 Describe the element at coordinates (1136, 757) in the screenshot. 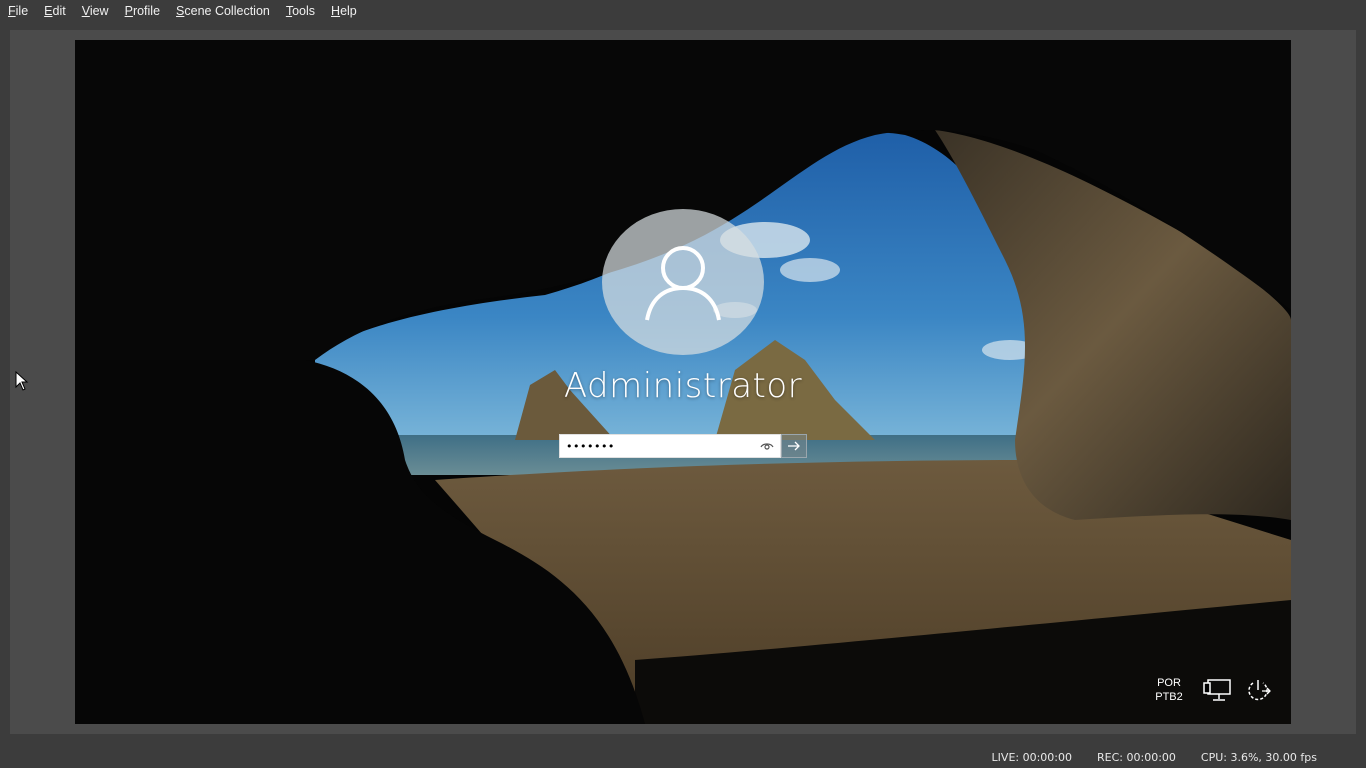

I see `rec-status: REC: 00:00:00` at that location.